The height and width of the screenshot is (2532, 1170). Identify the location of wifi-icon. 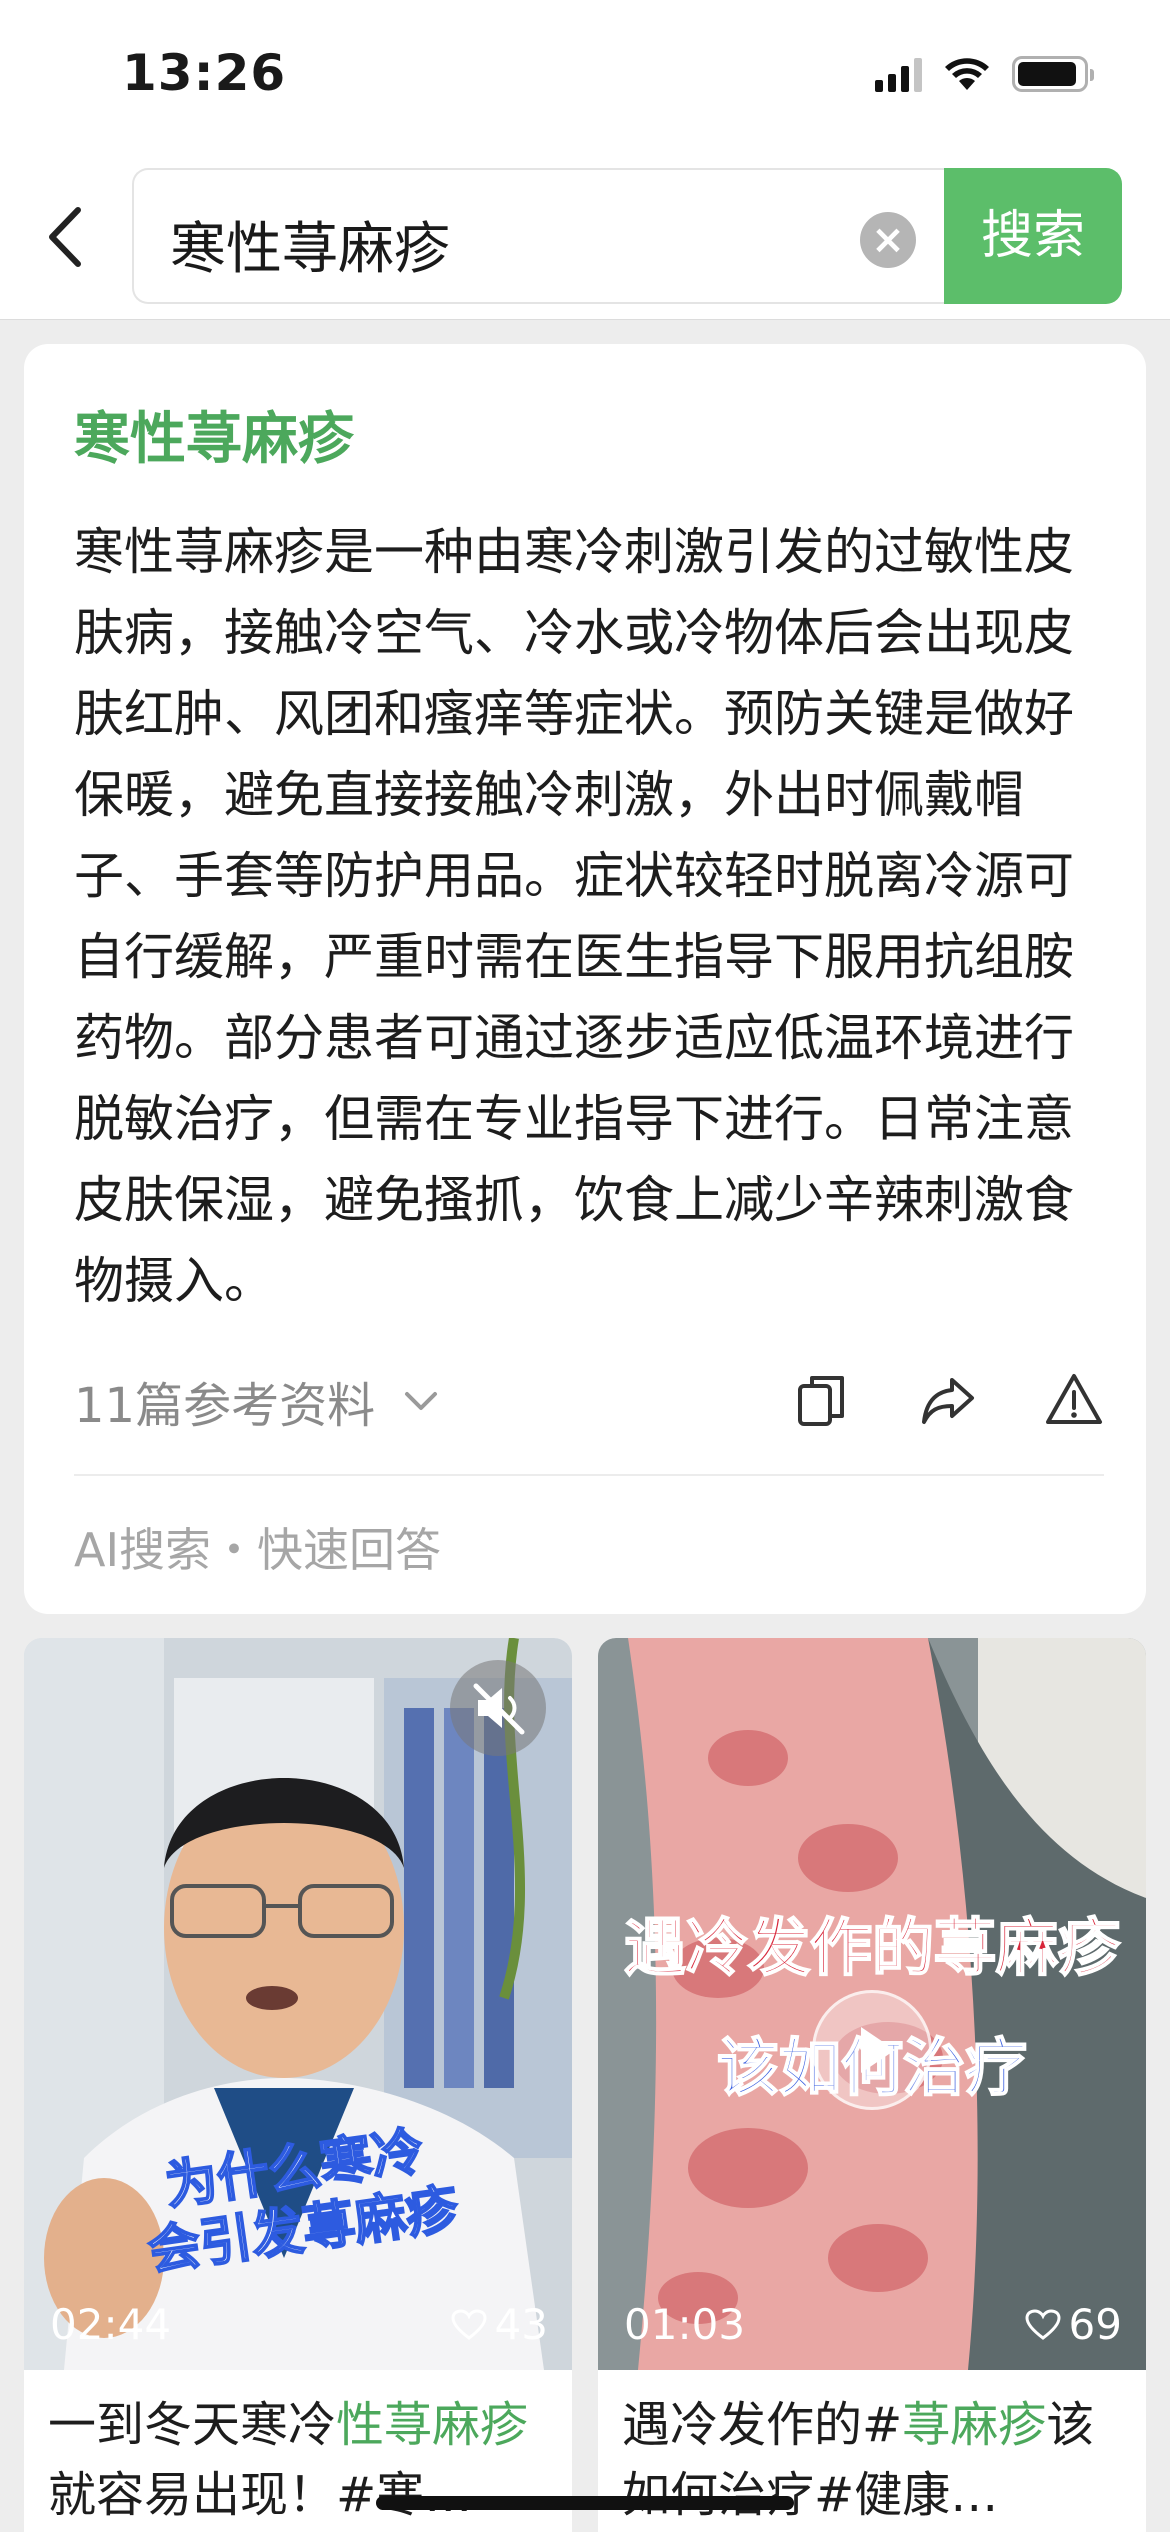
(967, 74).